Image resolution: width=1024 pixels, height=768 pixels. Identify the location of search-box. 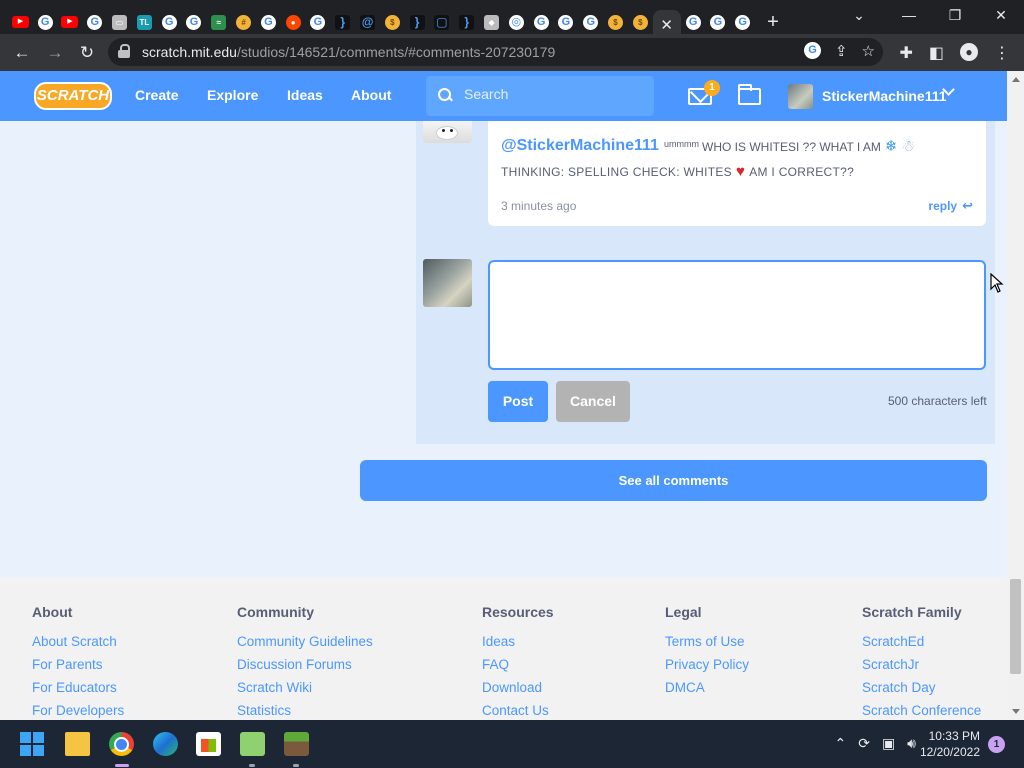
(540, 96).